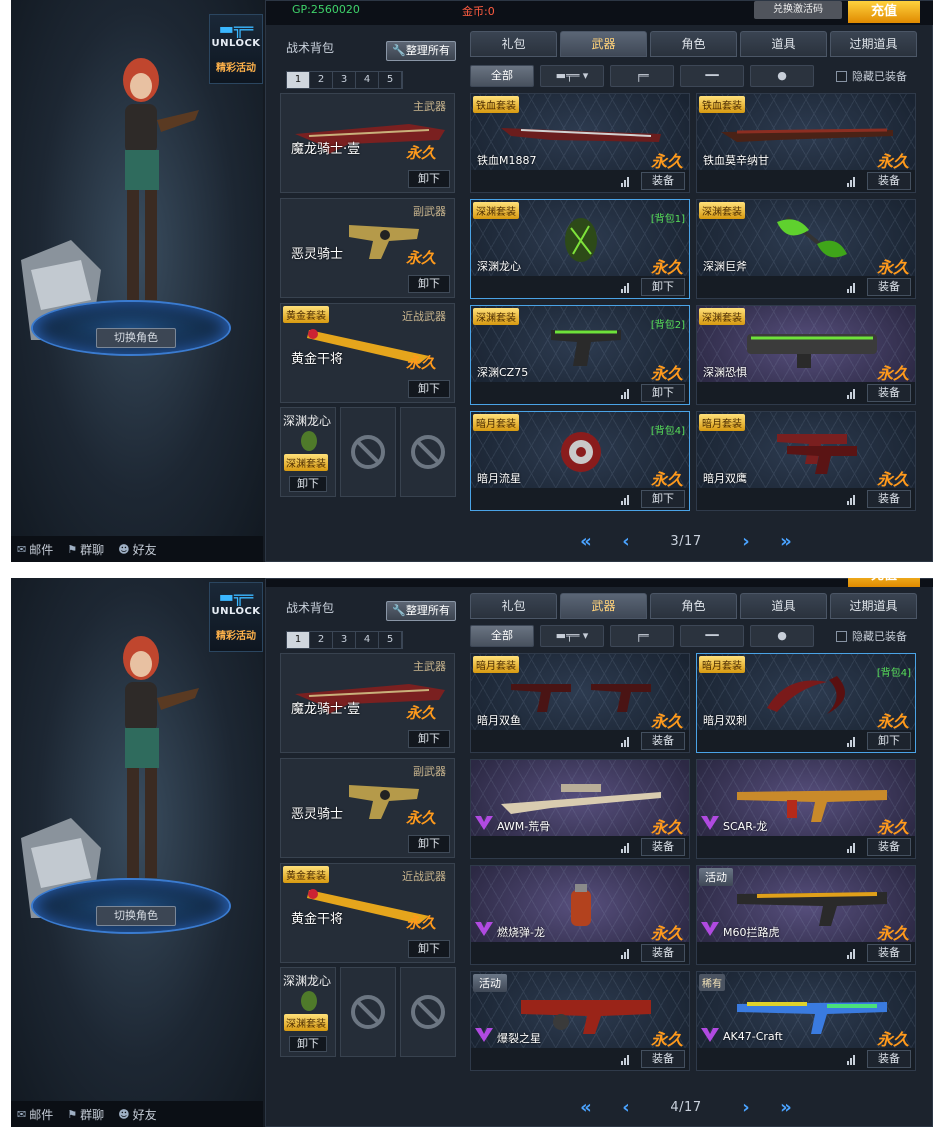 Image resolution: width=943 pixels, height=1145 pixels. Describe the element at coordinates (580, 809) in the screenshot. I see `weapon-card: AWM-荒骨 永久 装备` at that location.